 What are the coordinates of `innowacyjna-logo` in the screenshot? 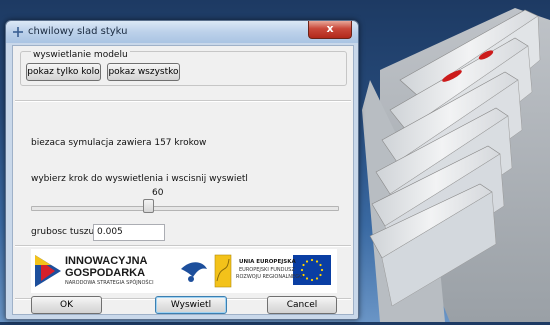 It's located at (48, 271).